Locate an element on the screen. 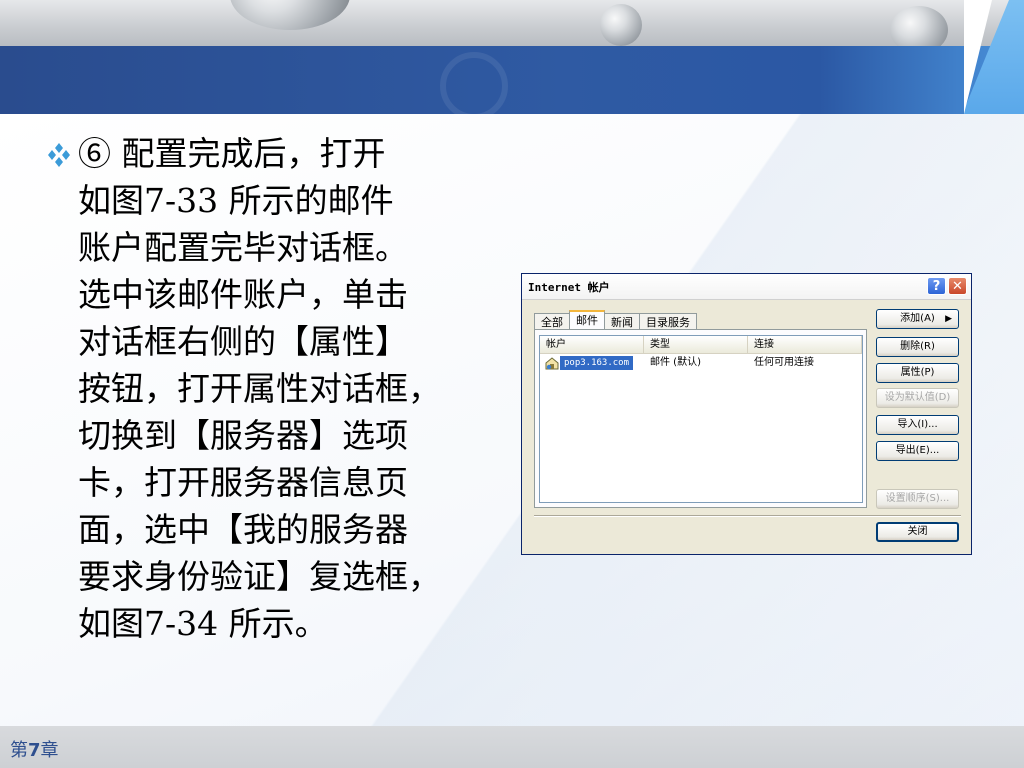 Image resolution: width=1024 pixels, height=768 pixels. mail-tab-panel: 帐户 类型 连接 pop3.163.com 邮件 (默认) 任何可用连接 is located at coordinates (700, 418).